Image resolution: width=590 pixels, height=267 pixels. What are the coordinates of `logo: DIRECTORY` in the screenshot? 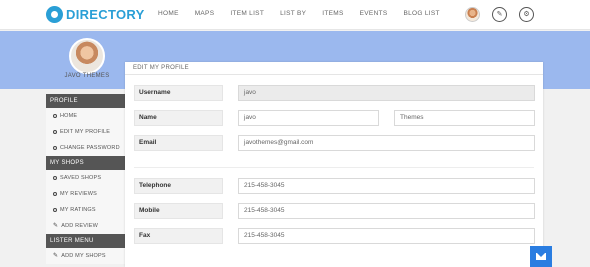 It's located at (95, 14).